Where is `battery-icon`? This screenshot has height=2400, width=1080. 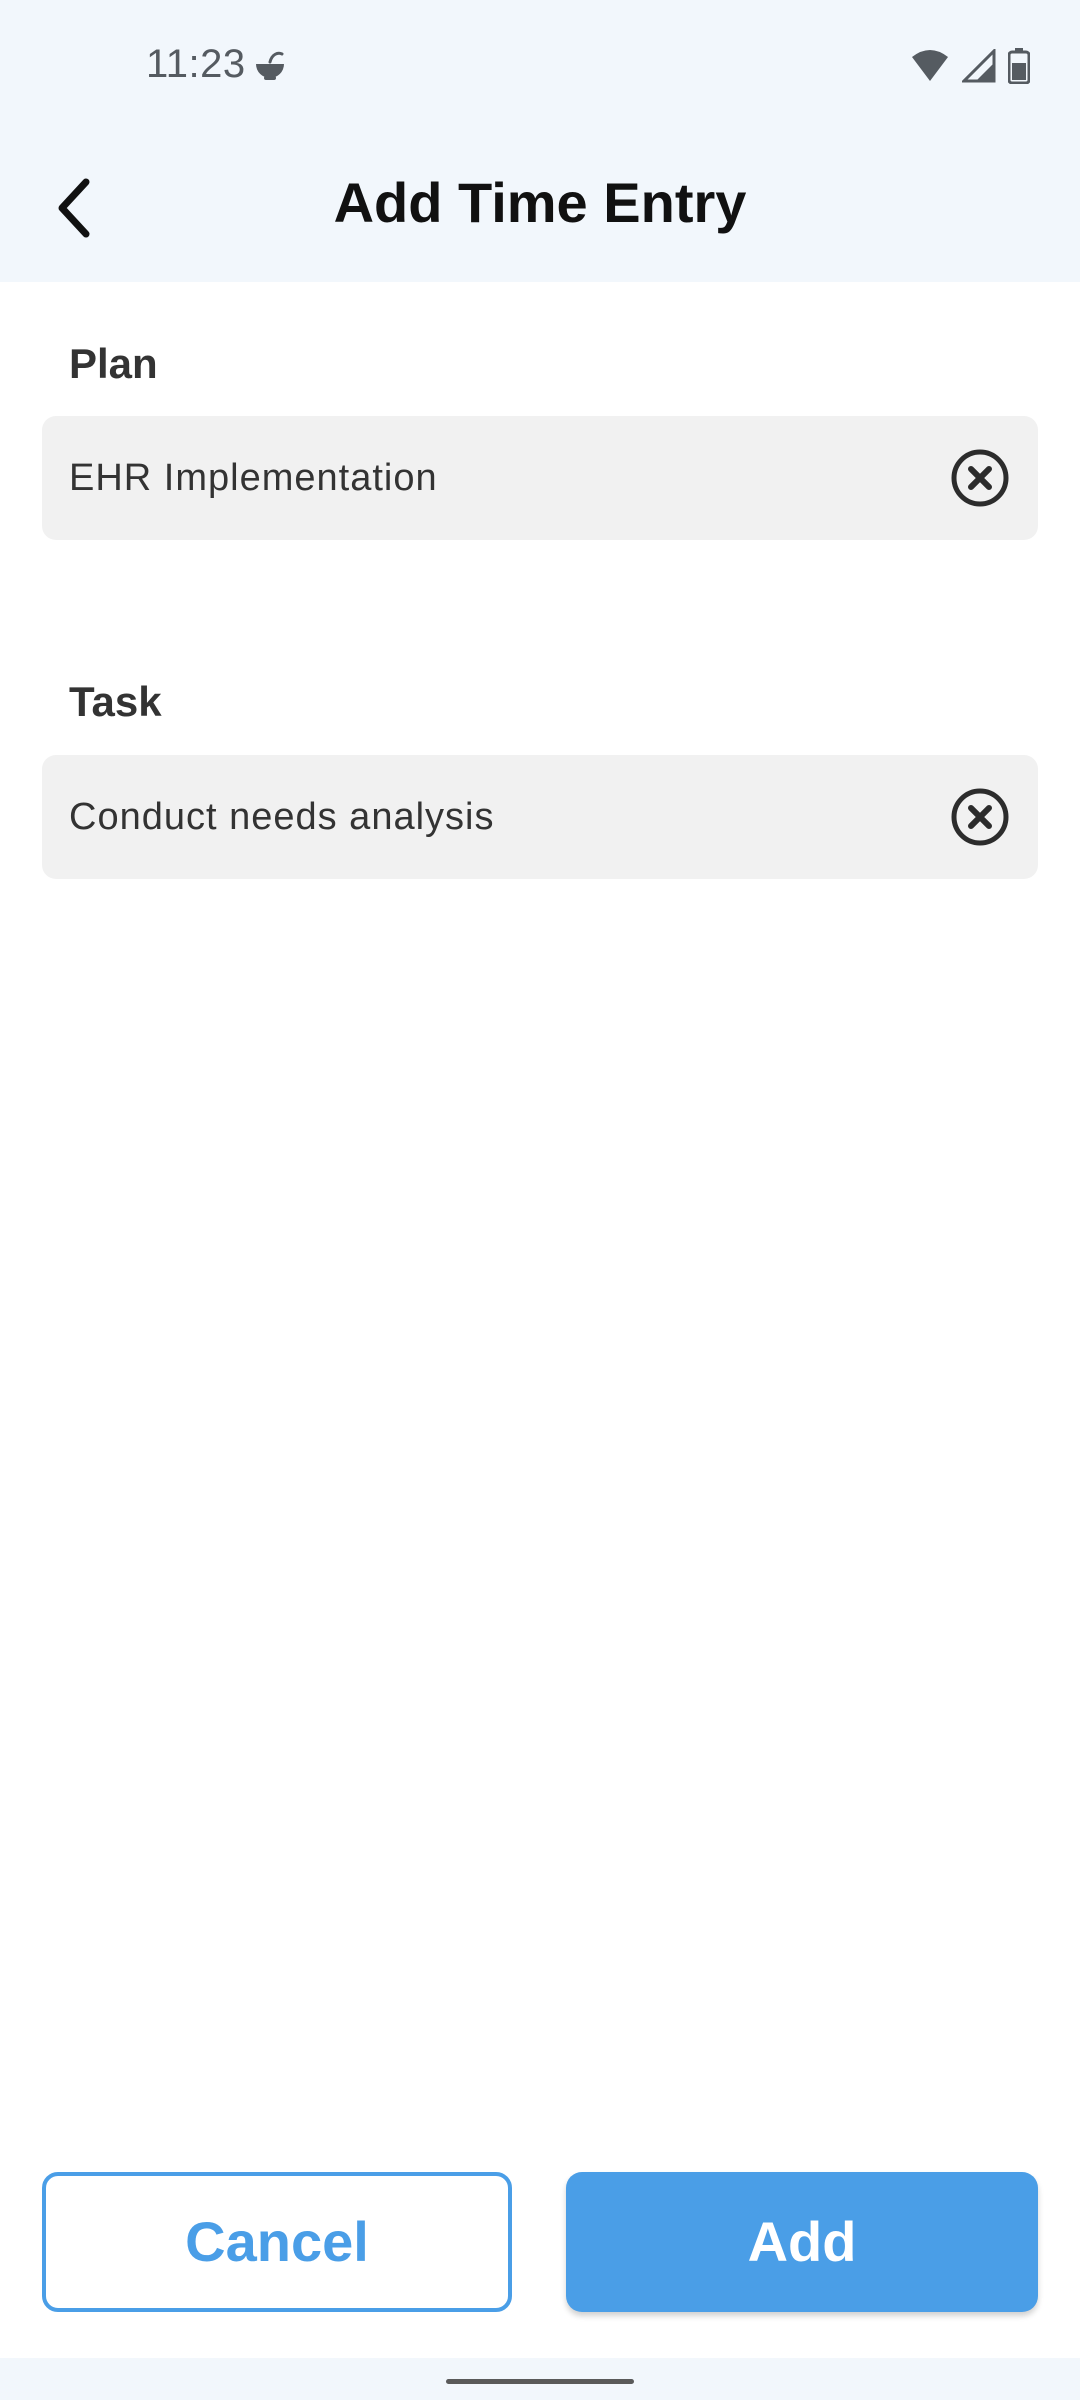 battery-icon is located at coordinates (1019, 68).